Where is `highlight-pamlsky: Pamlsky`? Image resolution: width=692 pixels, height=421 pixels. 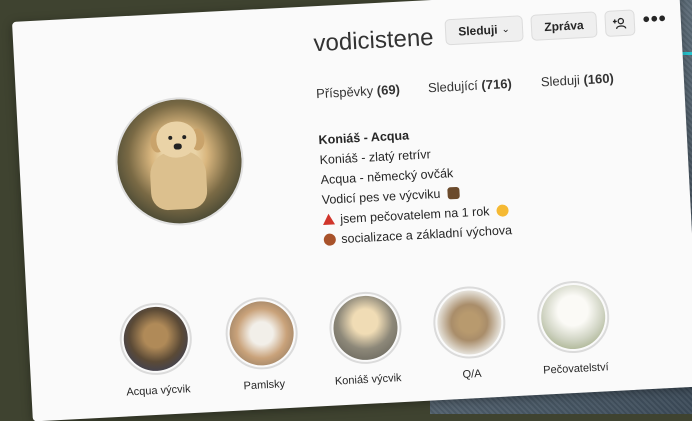
highlight-pamlsky: Pamlsky is located at coordinates (262, 344).